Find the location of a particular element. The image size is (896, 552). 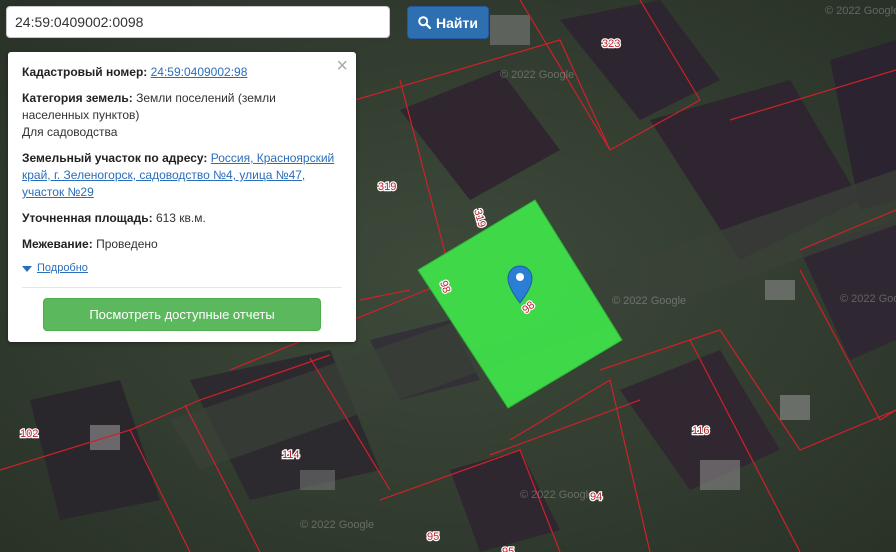

area-row: Уточненная площадь: 613 кв.м. is located at coordinates (182, 218).